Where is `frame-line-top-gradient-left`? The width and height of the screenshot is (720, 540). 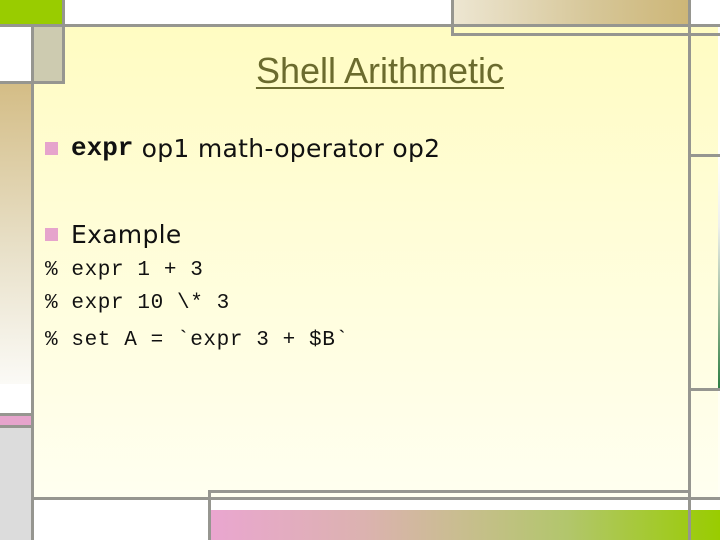
frame-line-top-gradient-left is located at coordinates (452, 18).